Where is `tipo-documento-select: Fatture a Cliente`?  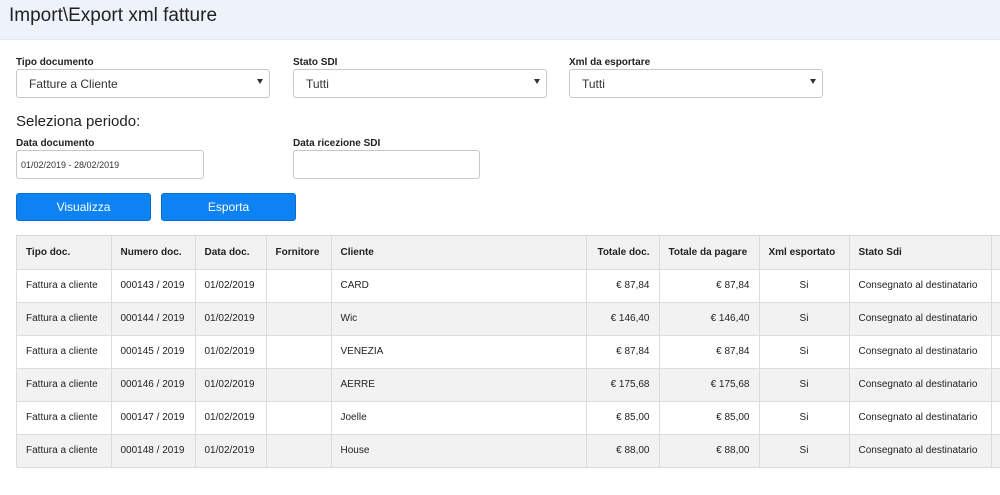 tipo-documento-select: Fatture a Cliente is located at coordinates (143, 83).